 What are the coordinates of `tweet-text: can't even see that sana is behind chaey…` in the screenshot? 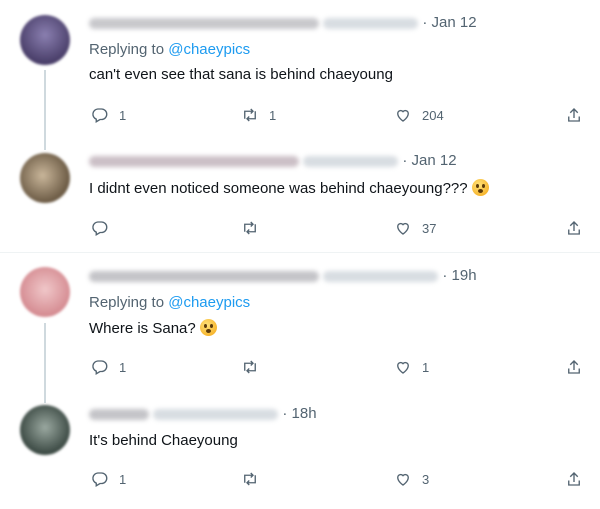 It's located at (241, 74).